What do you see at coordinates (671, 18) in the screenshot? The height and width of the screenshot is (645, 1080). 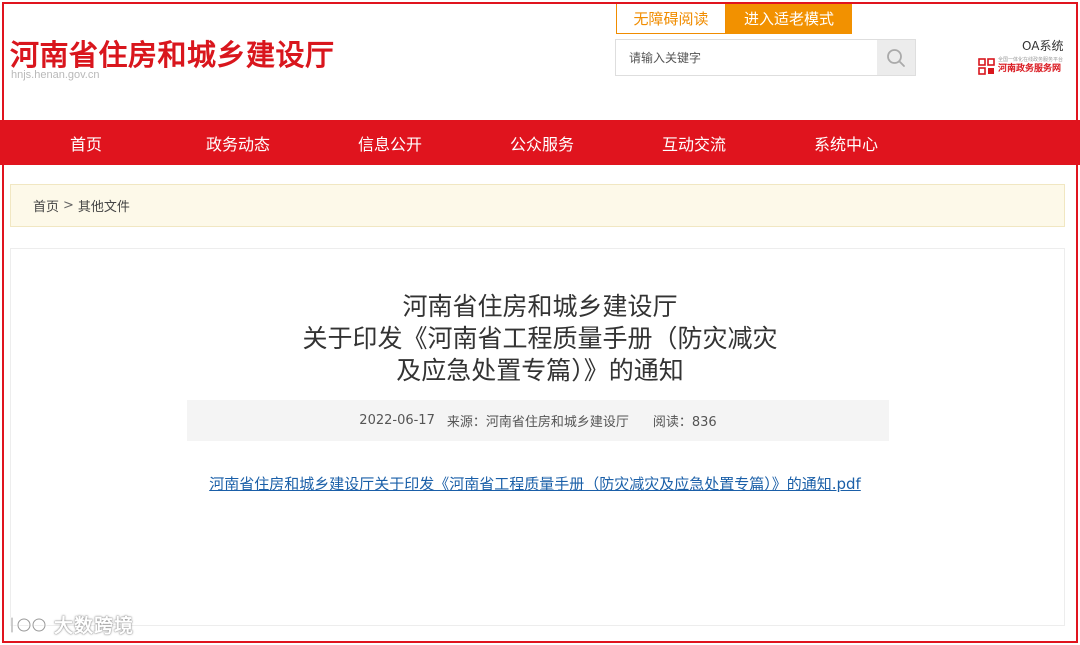 I see `accessibility-reading-button: 无障碍阅读` at bounding box center [671, 18].